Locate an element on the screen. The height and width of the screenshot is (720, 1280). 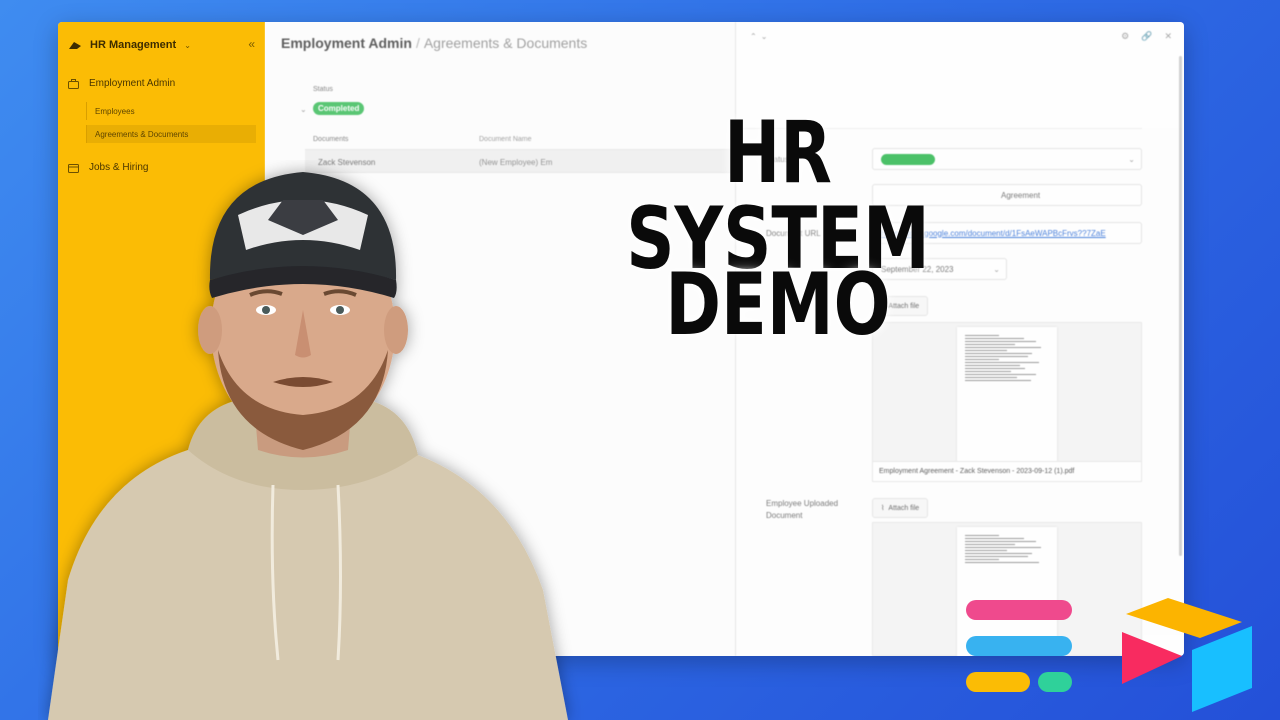
status-badge: Completed is located at coordinates (339, 108).